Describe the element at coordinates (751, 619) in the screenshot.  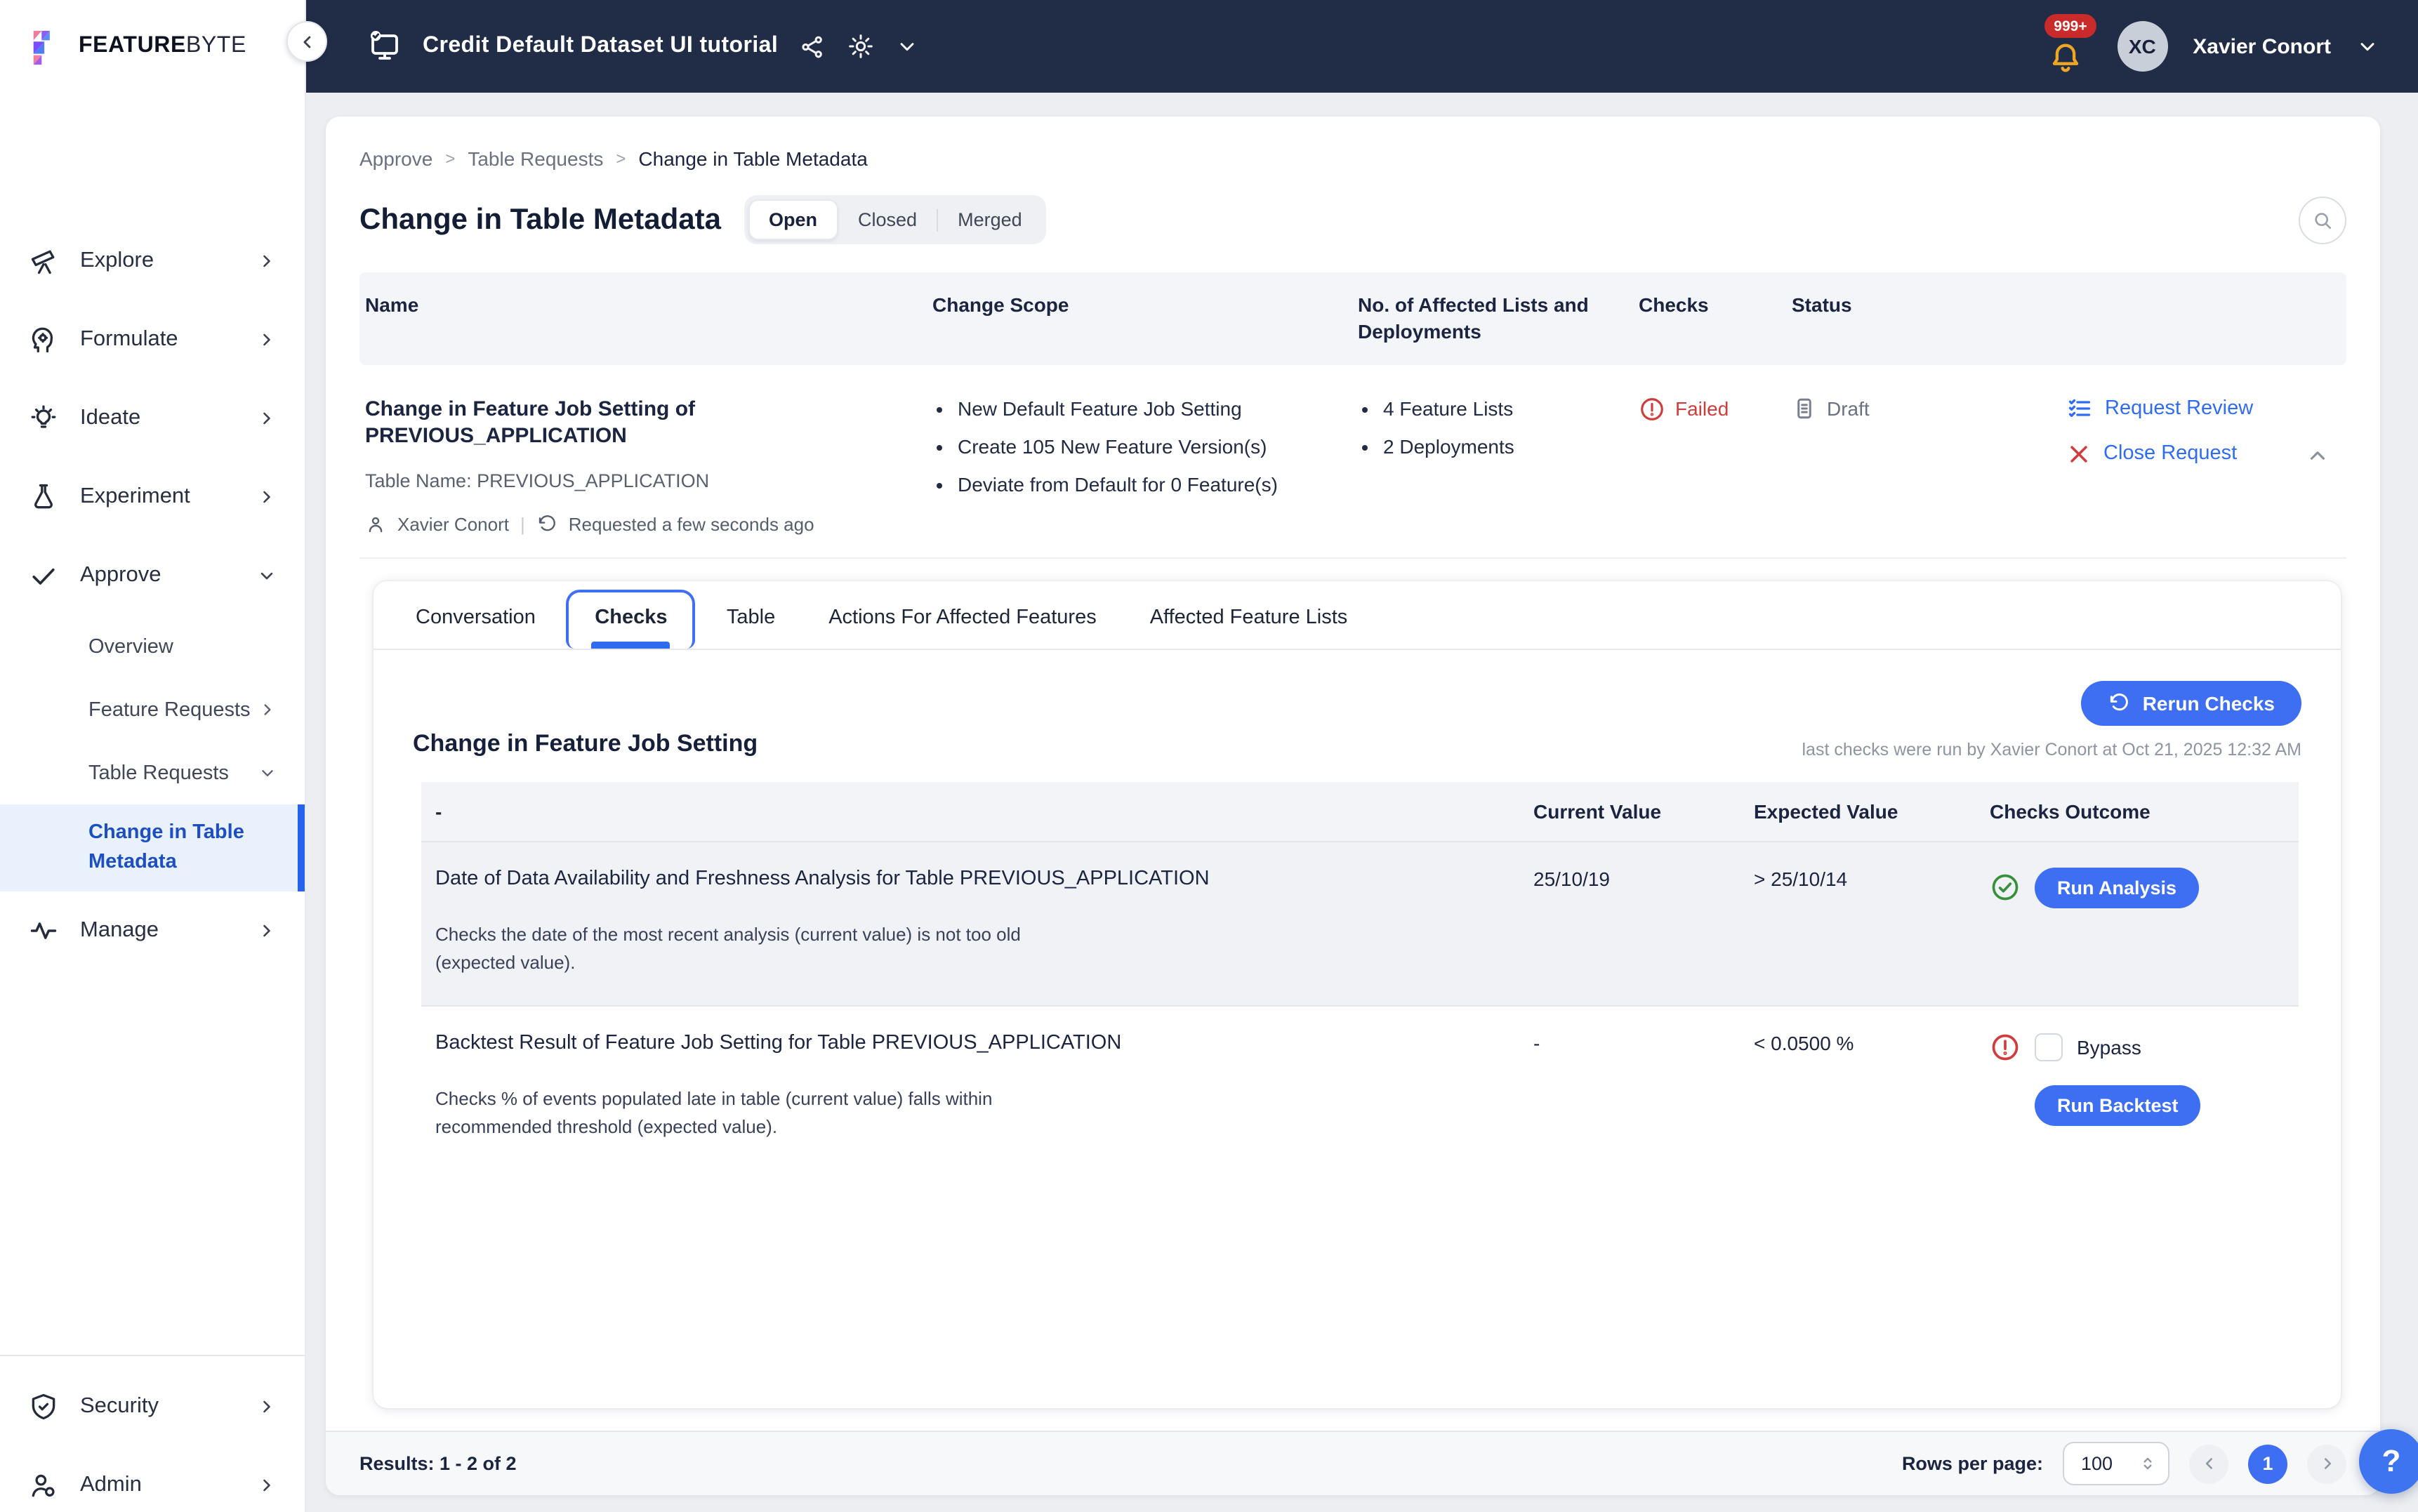
I see `tab-table: Table` at that location.